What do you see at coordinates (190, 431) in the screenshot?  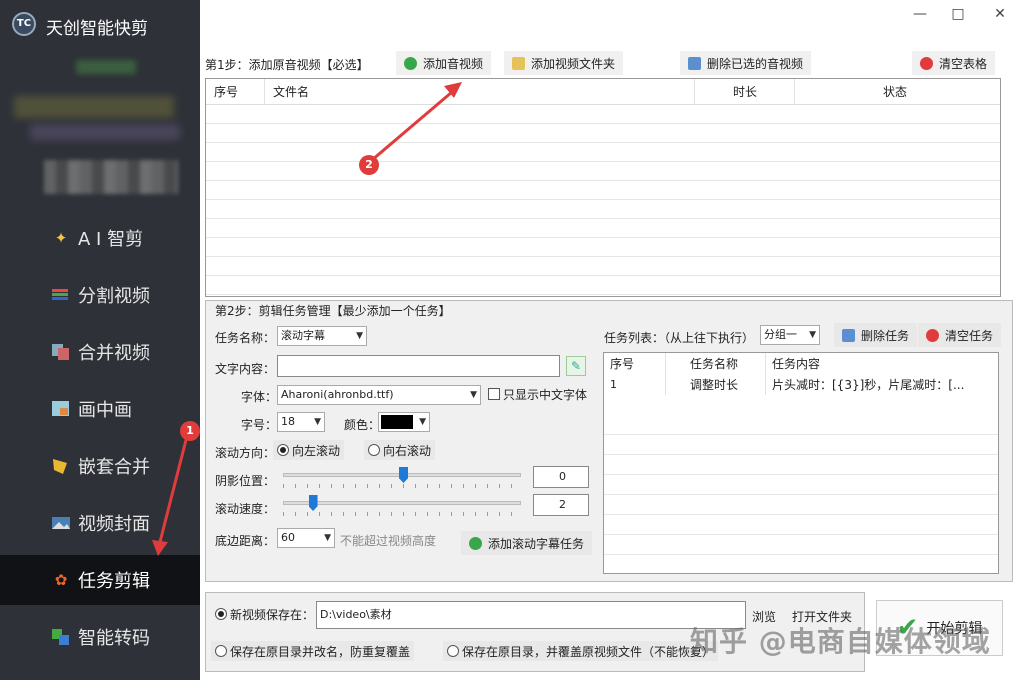 I see `annotation-badge: 1` at bounding box center [190, 431].